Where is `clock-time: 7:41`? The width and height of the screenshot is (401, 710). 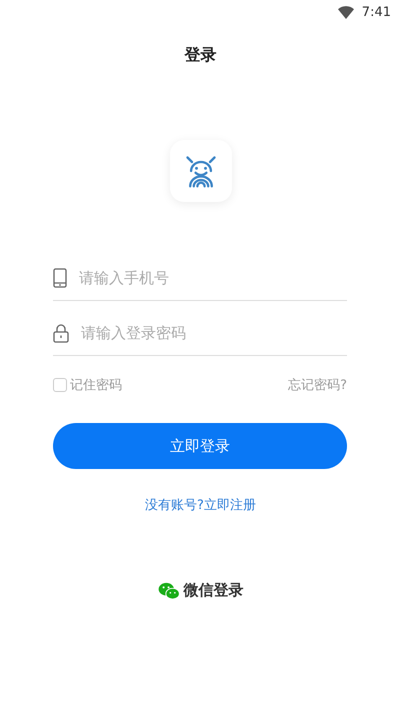
clock-time: 7:41 is located at coordinates (376, 12).